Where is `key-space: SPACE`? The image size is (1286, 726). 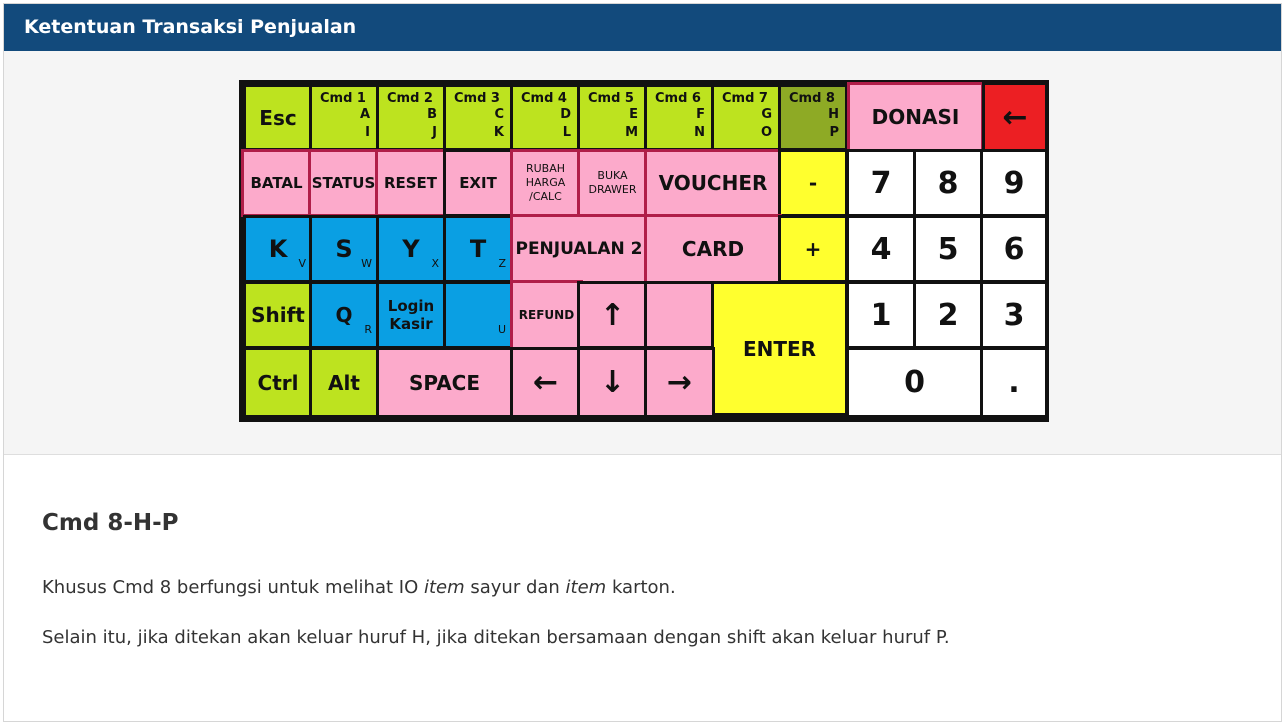 key-space: SPACE is located at coordinates (444, 382).